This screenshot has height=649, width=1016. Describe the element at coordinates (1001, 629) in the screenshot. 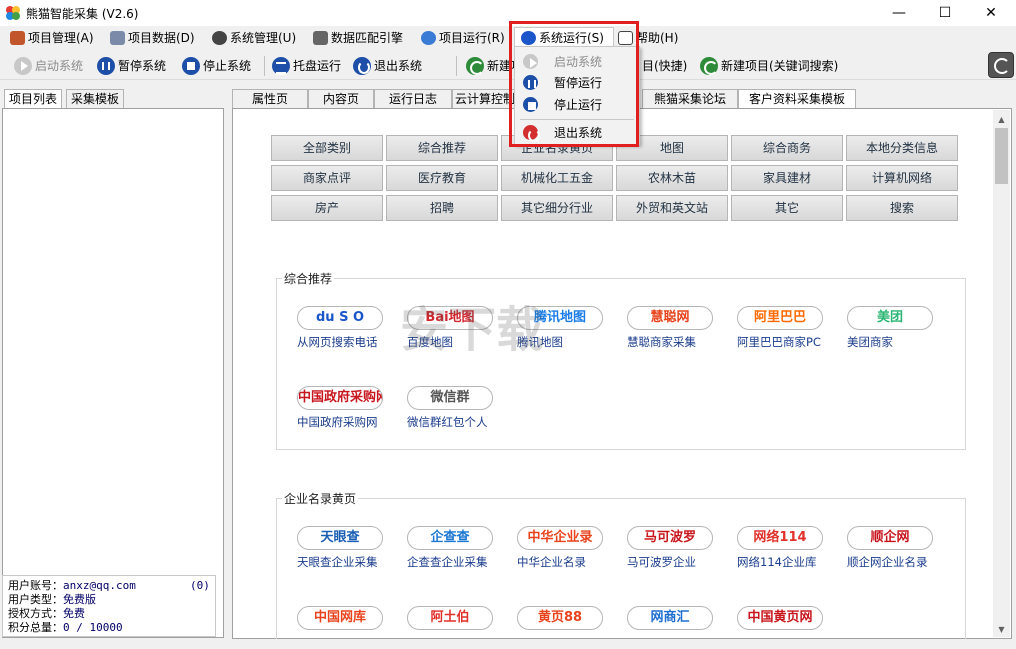

I see `scroll-down-icon: ▼` at that location.